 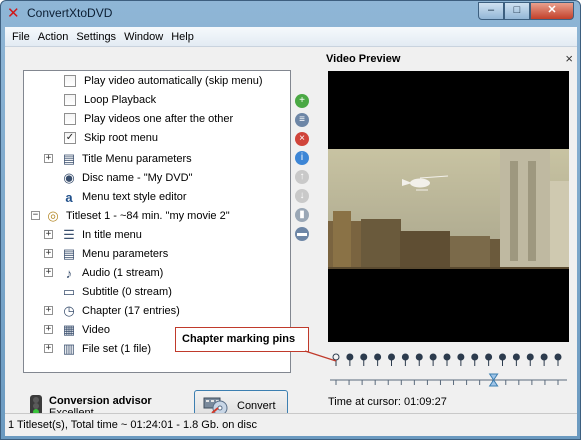 I want to click on tree-item-content: ▤ Menu parameters, so click(x=114, y=254).